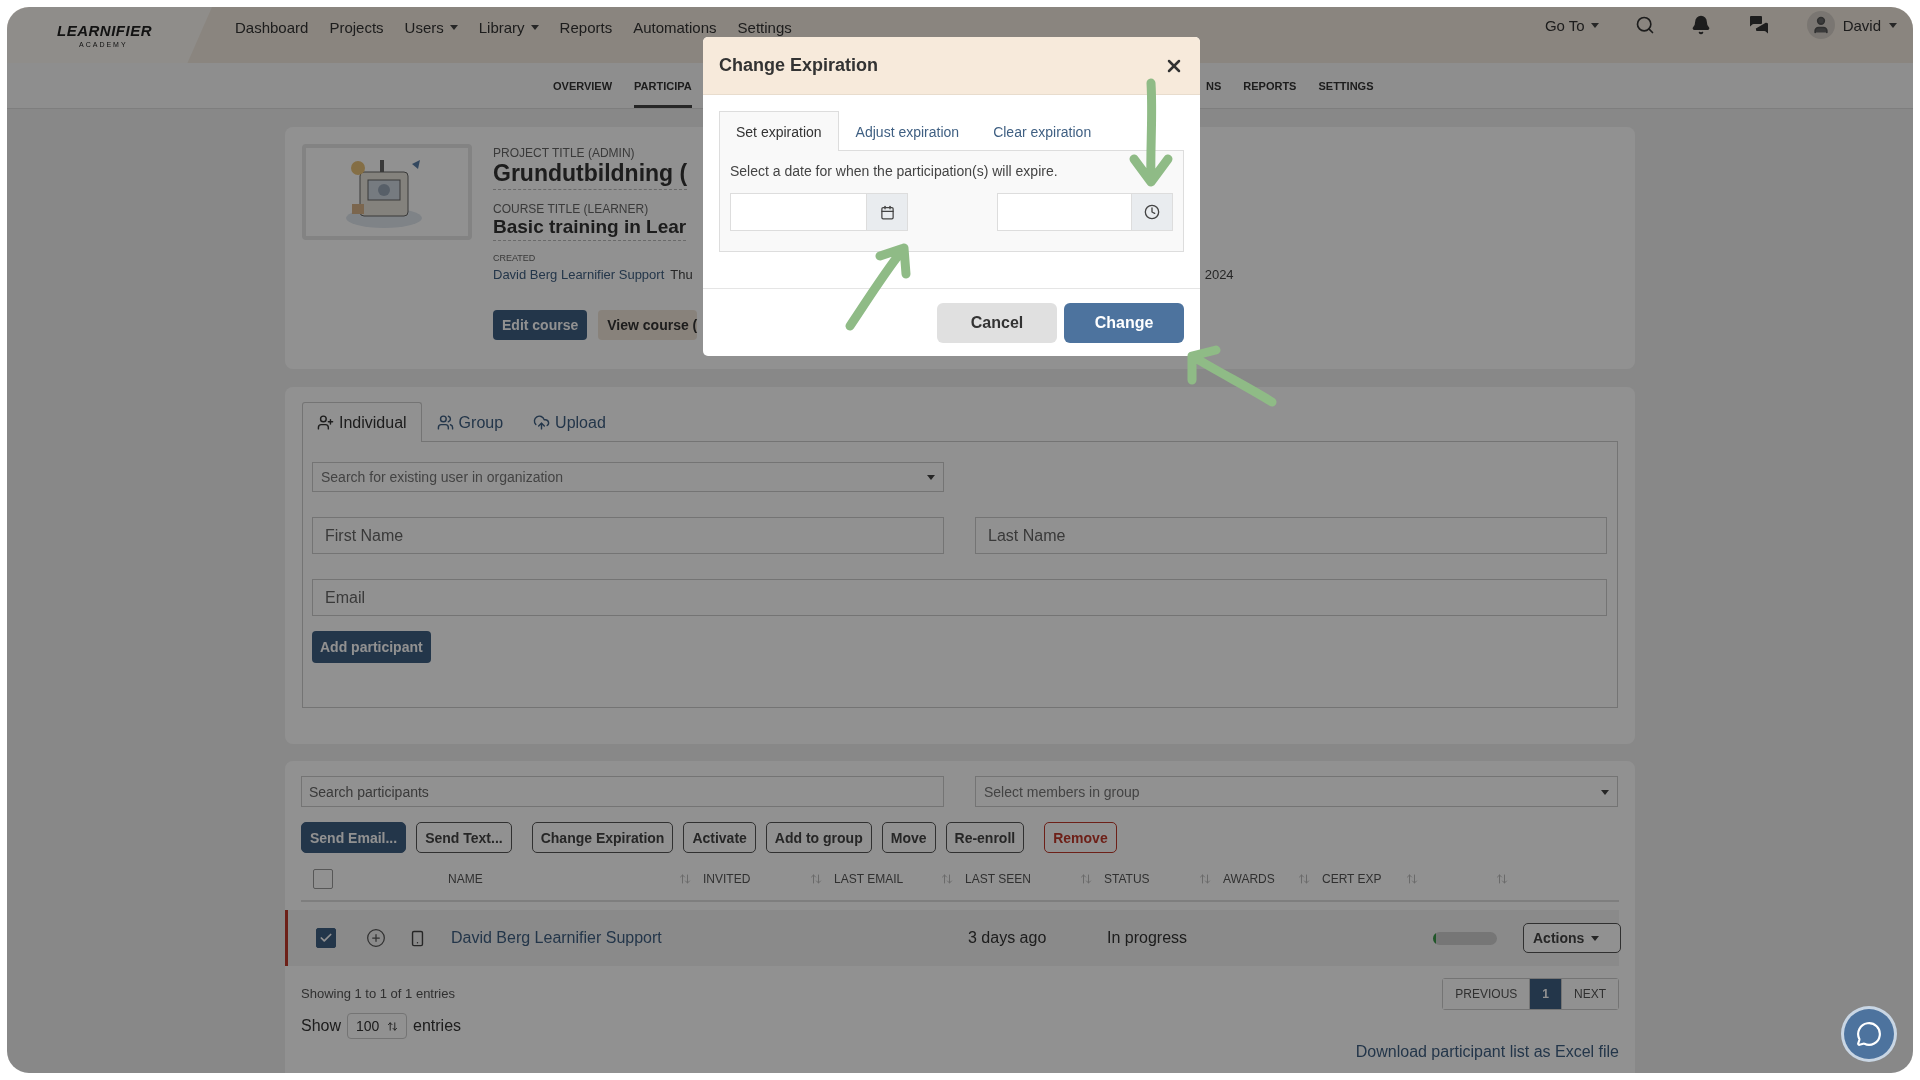 The width and height of the screenshot is (1920, 1080). What do you see at coordinates (393, 1026) in the screenshot?
I see `spinner-icon` at bounding box center [393, 1026].